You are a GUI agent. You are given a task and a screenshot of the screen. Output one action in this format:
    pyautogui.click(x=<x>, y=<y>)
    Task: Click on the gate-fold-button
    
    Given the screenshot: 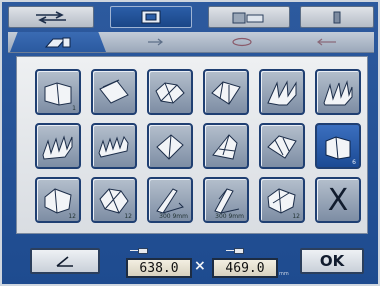 What is the action you would take?
    pyautogui.click(x=170, y=146)
    